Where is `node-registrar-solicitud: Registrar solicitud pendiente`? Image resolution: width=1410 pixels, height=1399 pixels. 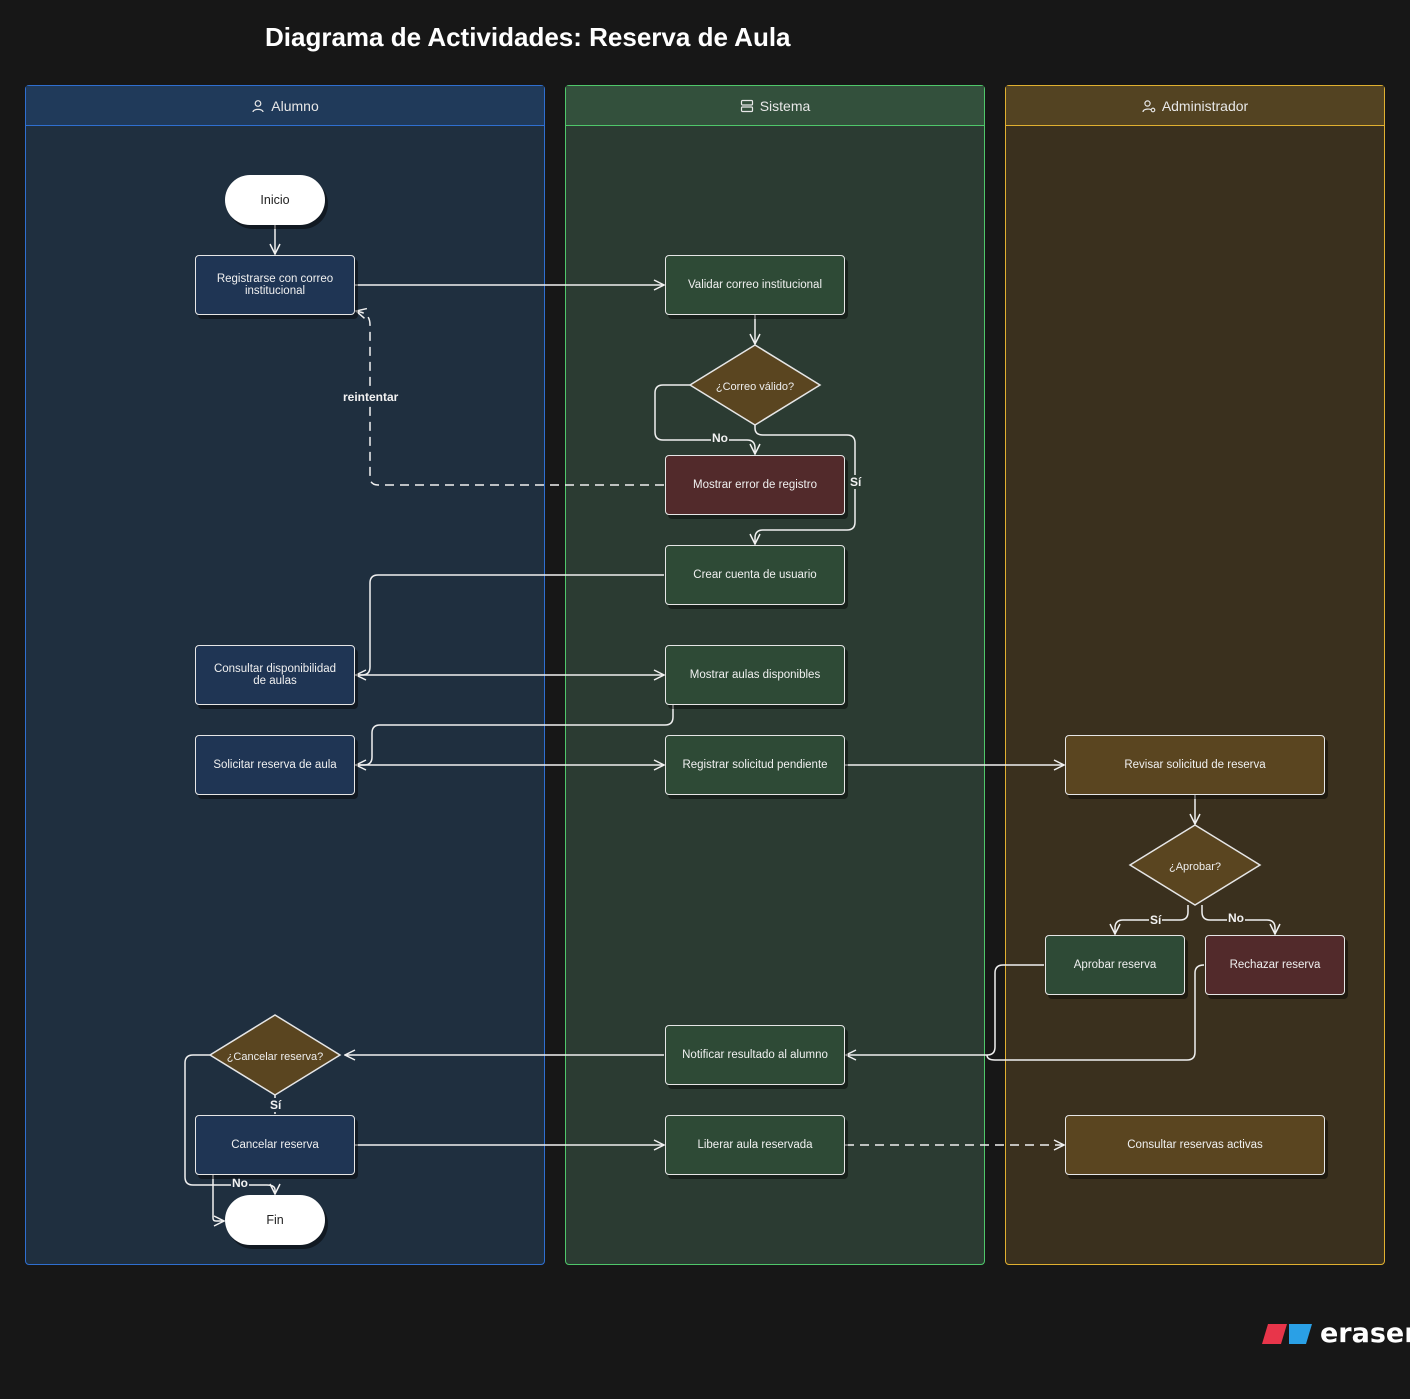
node-registrar-solicitud: Registrar solicitud pendiente is located at coordinates (755, 765).